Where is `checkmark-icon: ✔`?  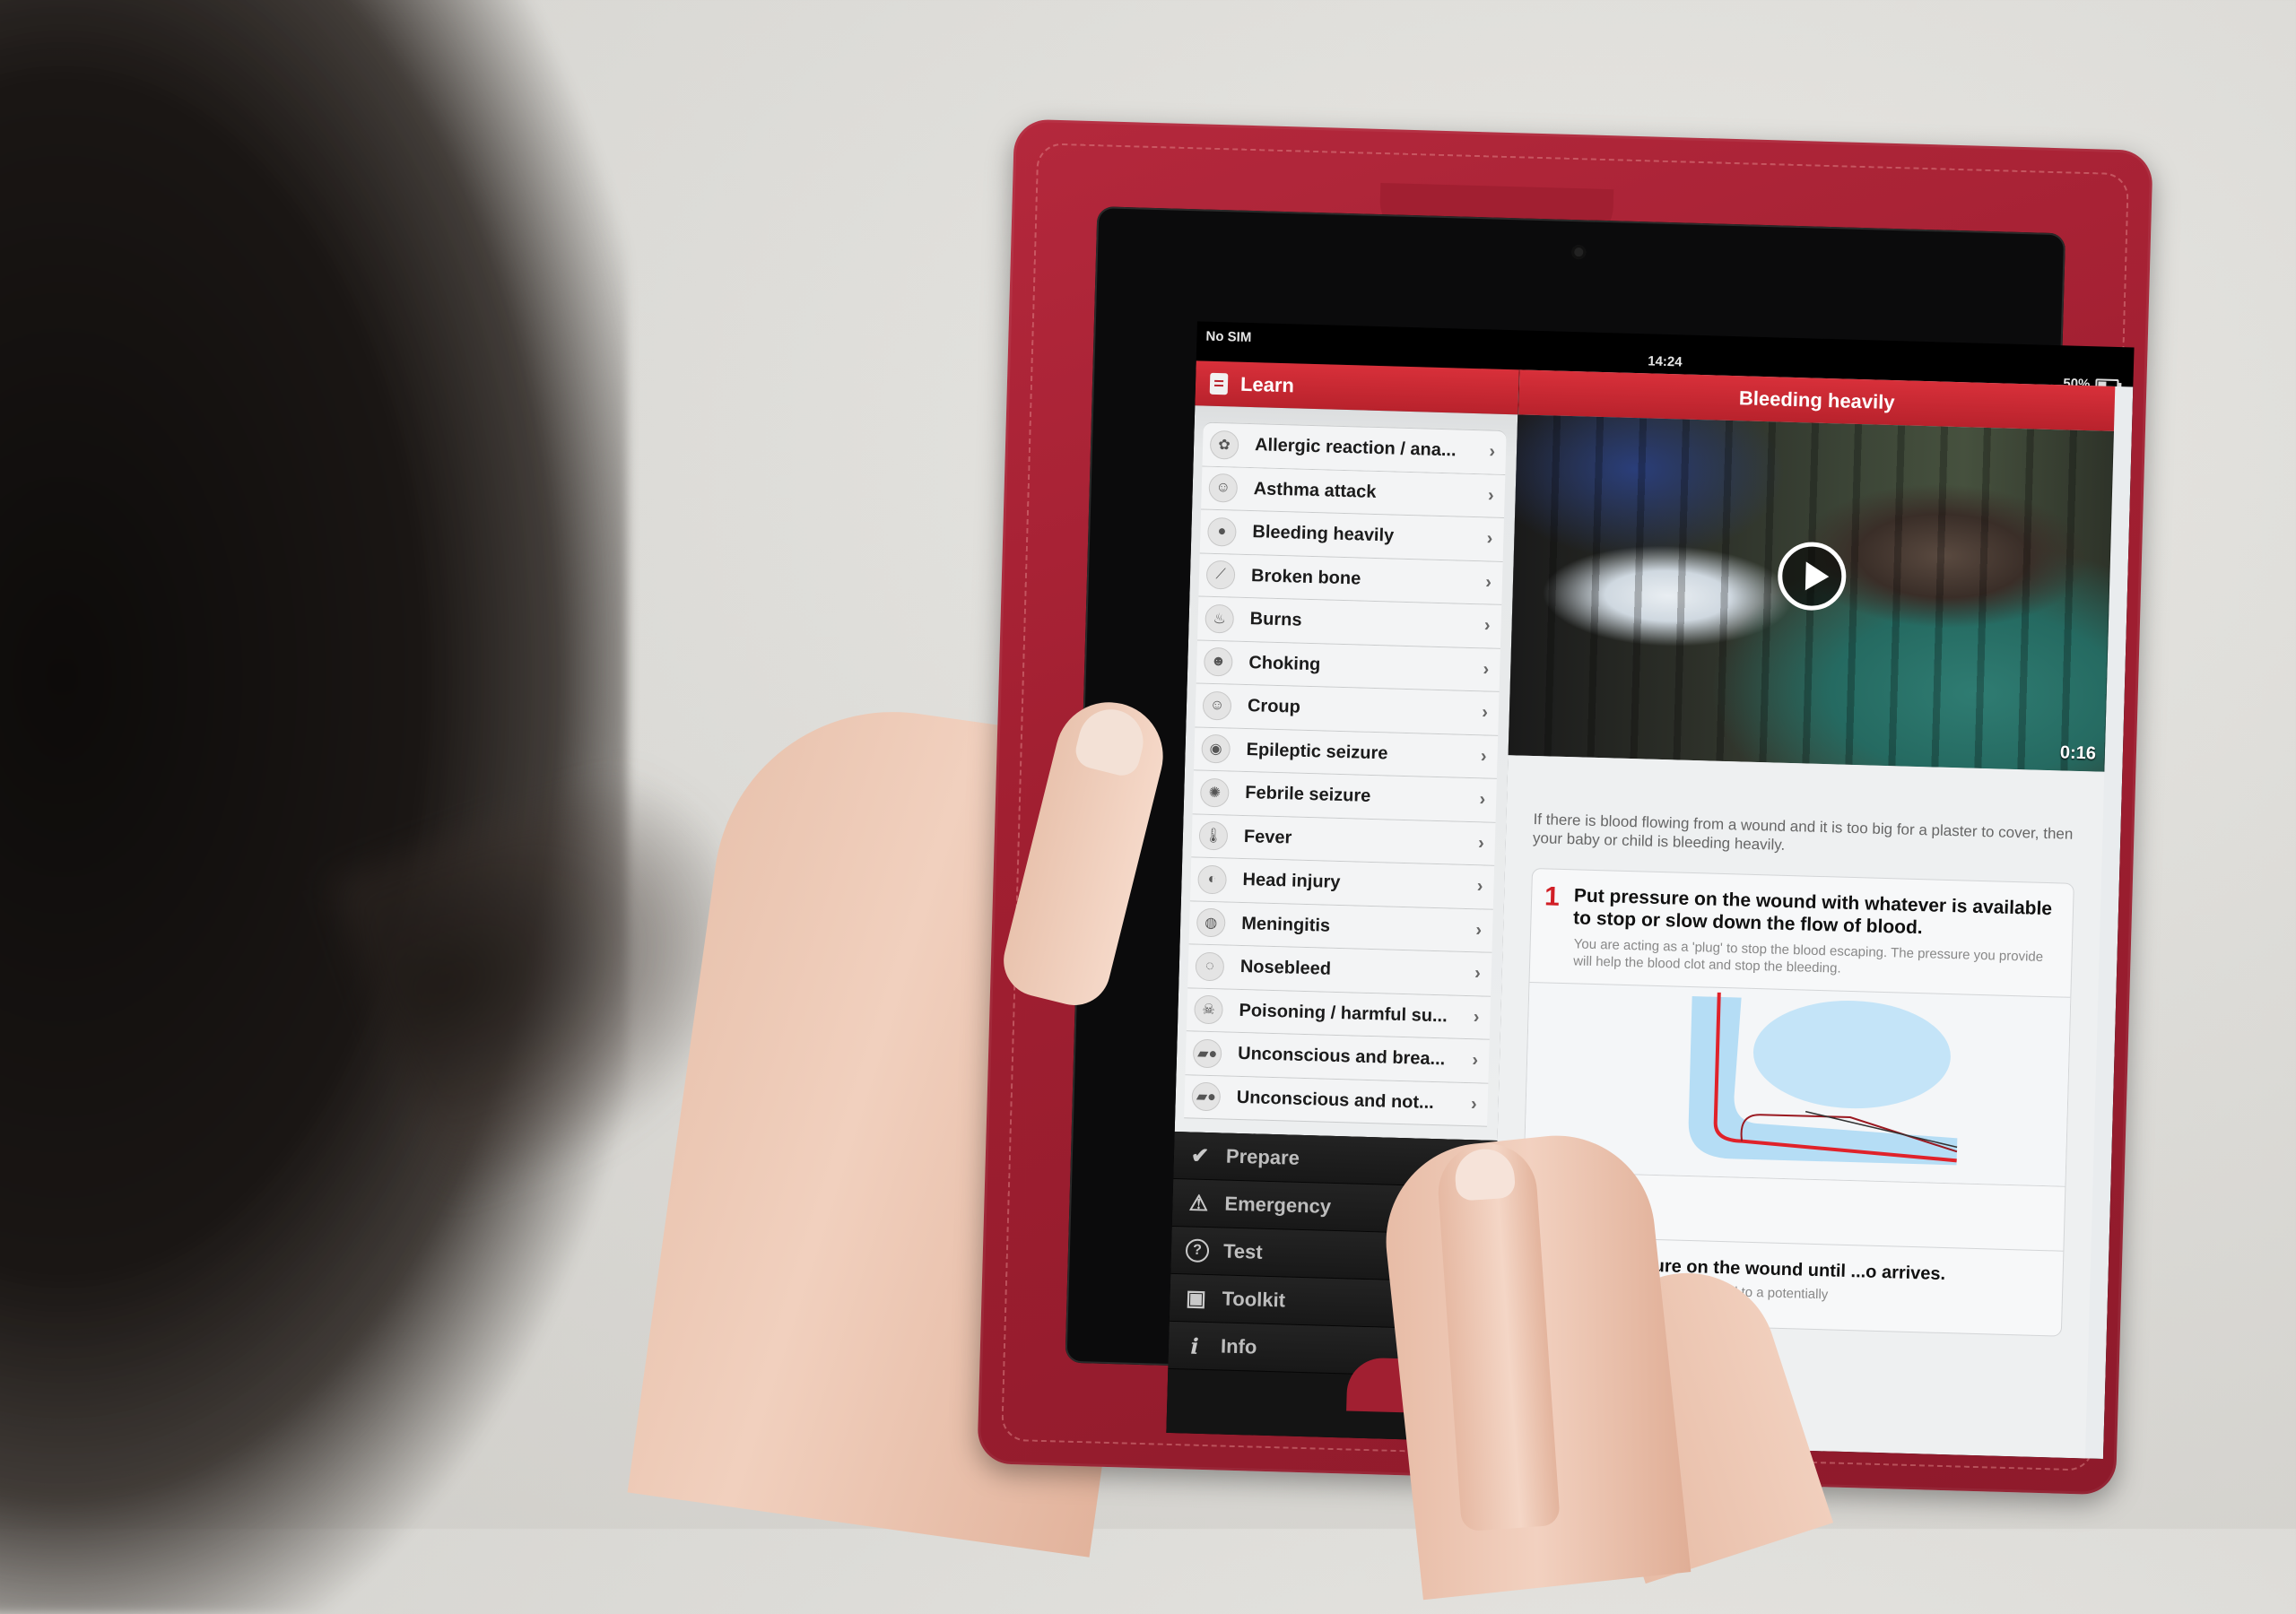 checkmark-icon: ✔ is located at coordinates (1200, 1155).